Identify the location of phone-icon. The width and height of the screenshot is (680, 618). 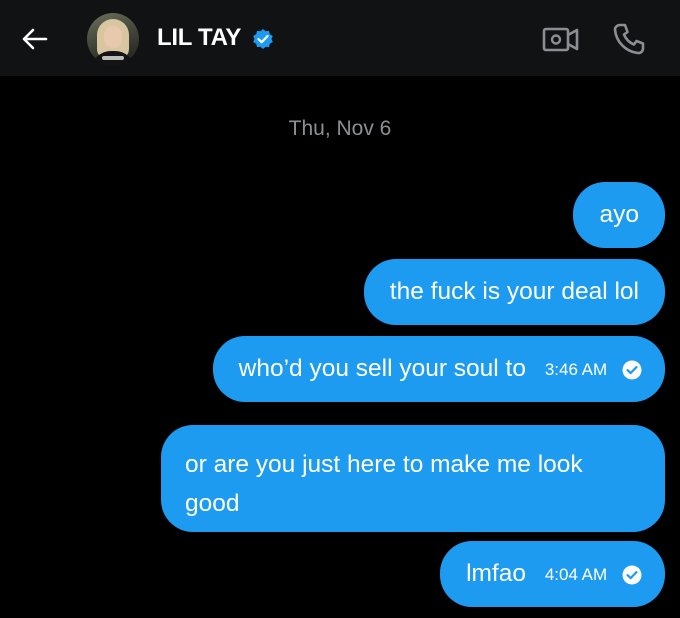
(629, 39).